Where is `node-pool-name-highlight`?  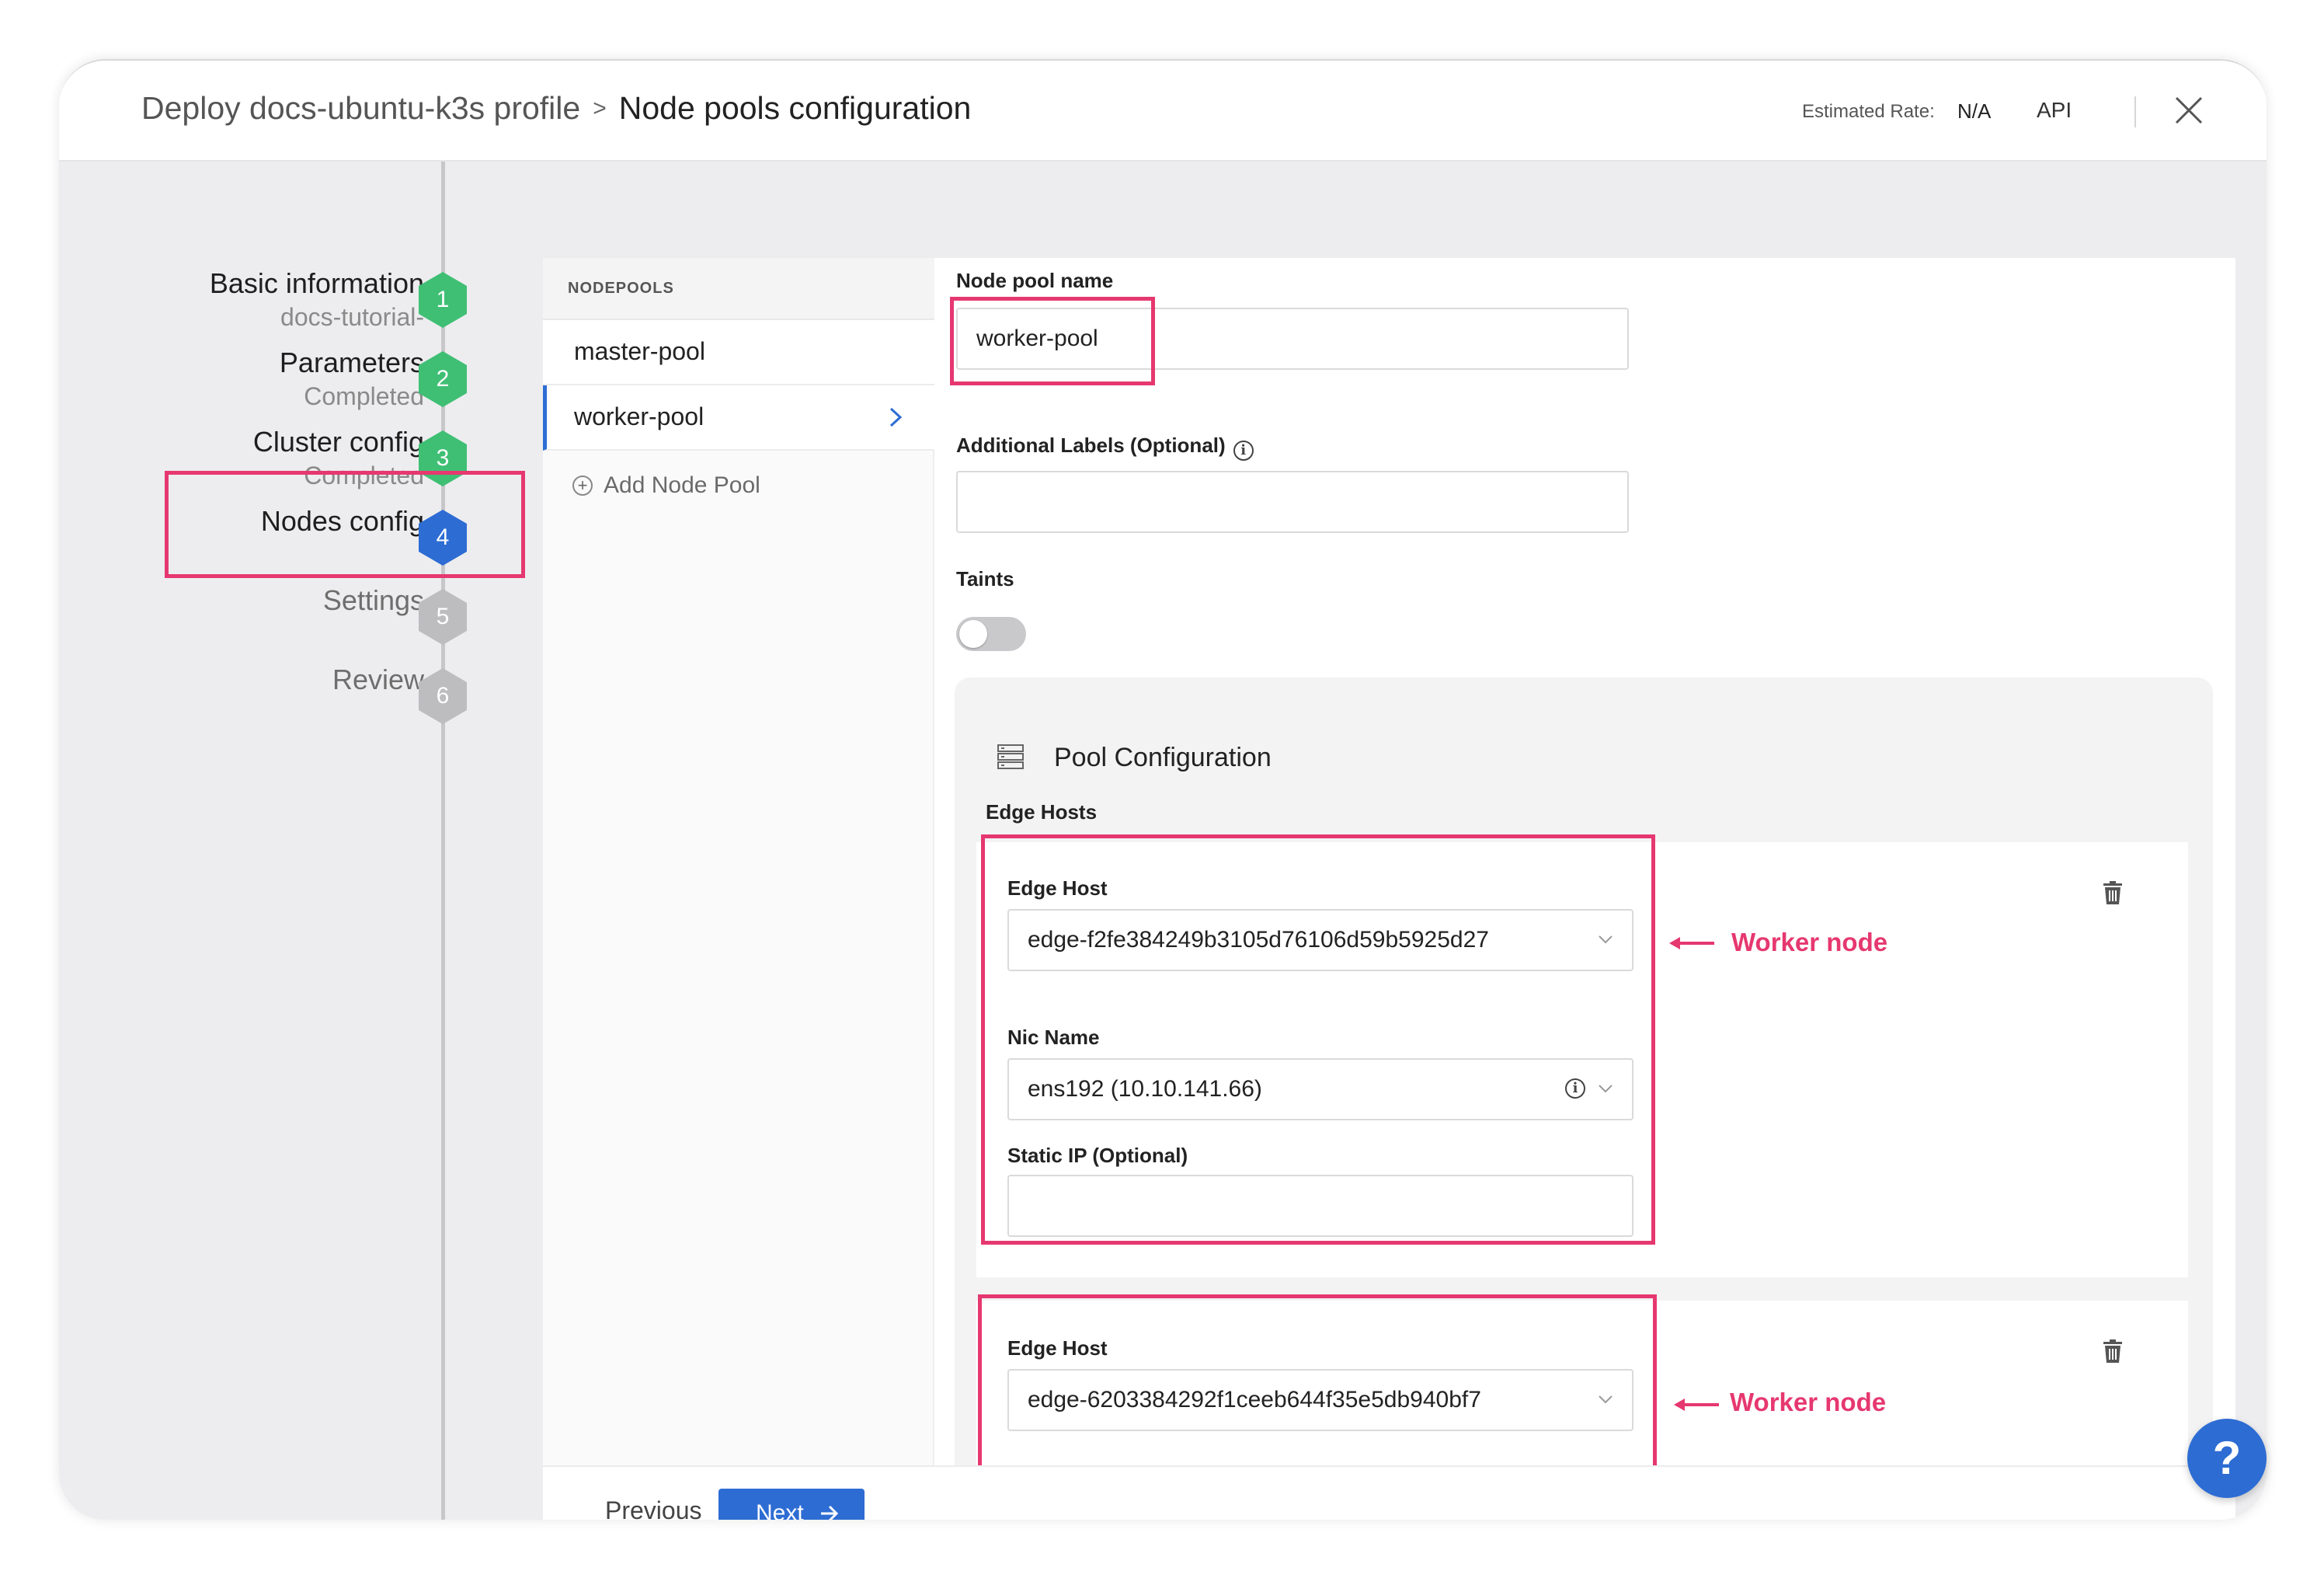
node-pool-name-highlight is located at coordinates (1052, 341).